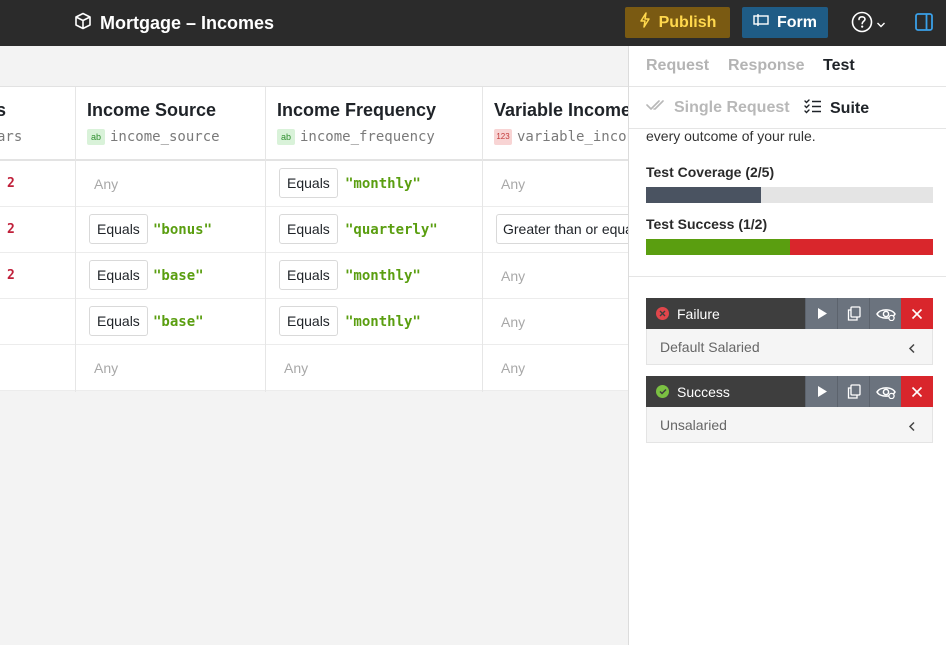 This screenshot has width=946, height=645. I want to click on test-case-actions, so click(869, 391).